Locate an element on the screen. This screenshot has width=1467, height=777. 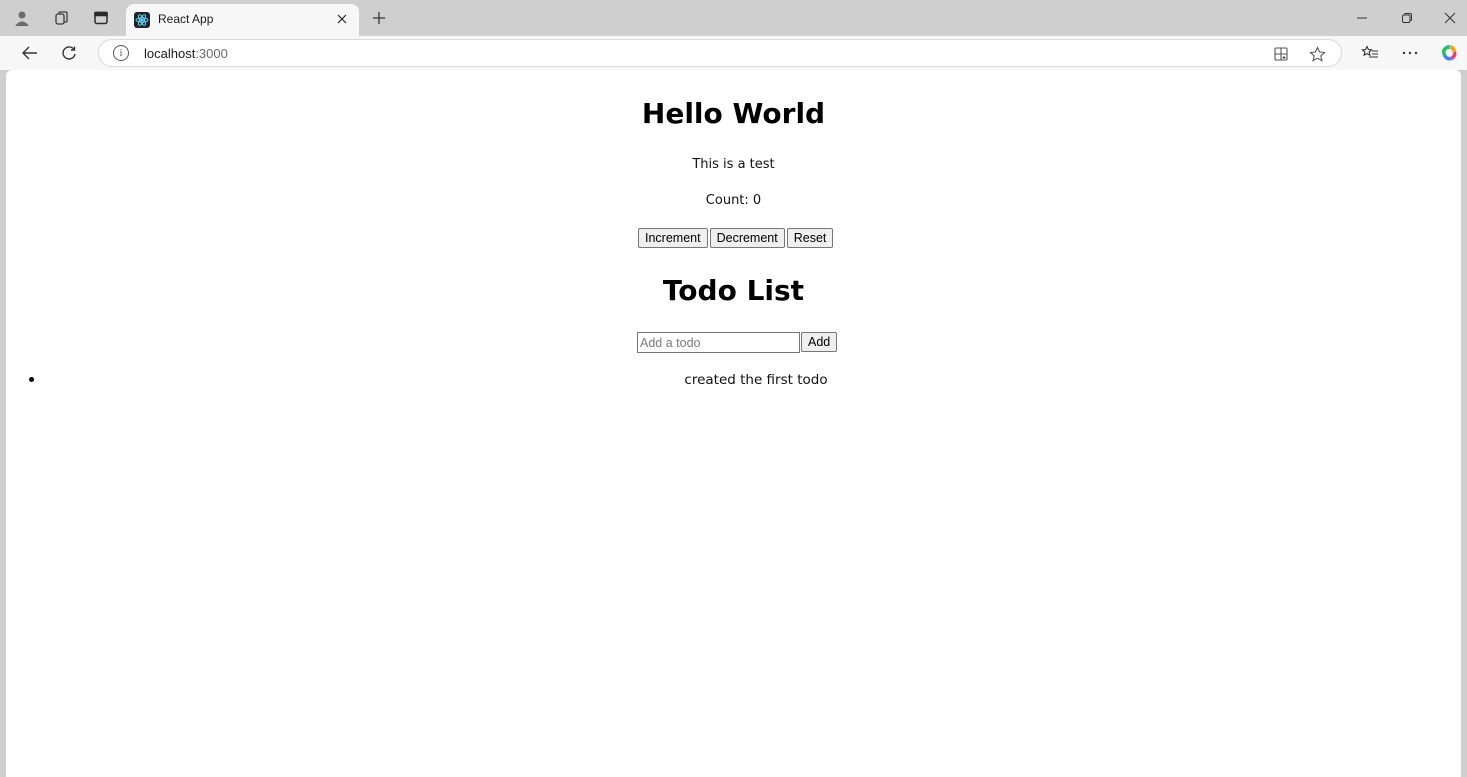
list-item: created the first todo is located at coordinates (733, 380).